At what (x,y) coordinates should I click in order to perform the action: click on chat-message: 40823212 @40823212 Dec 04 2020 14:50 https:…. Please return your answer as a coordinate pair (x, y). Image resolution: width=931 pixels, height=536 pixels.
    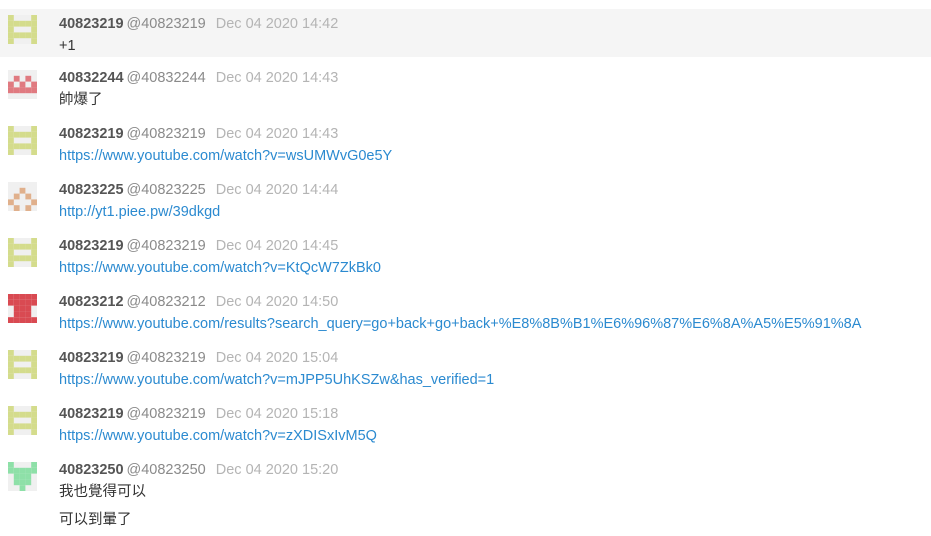
    Looking at the image, I should click on (465, 309).